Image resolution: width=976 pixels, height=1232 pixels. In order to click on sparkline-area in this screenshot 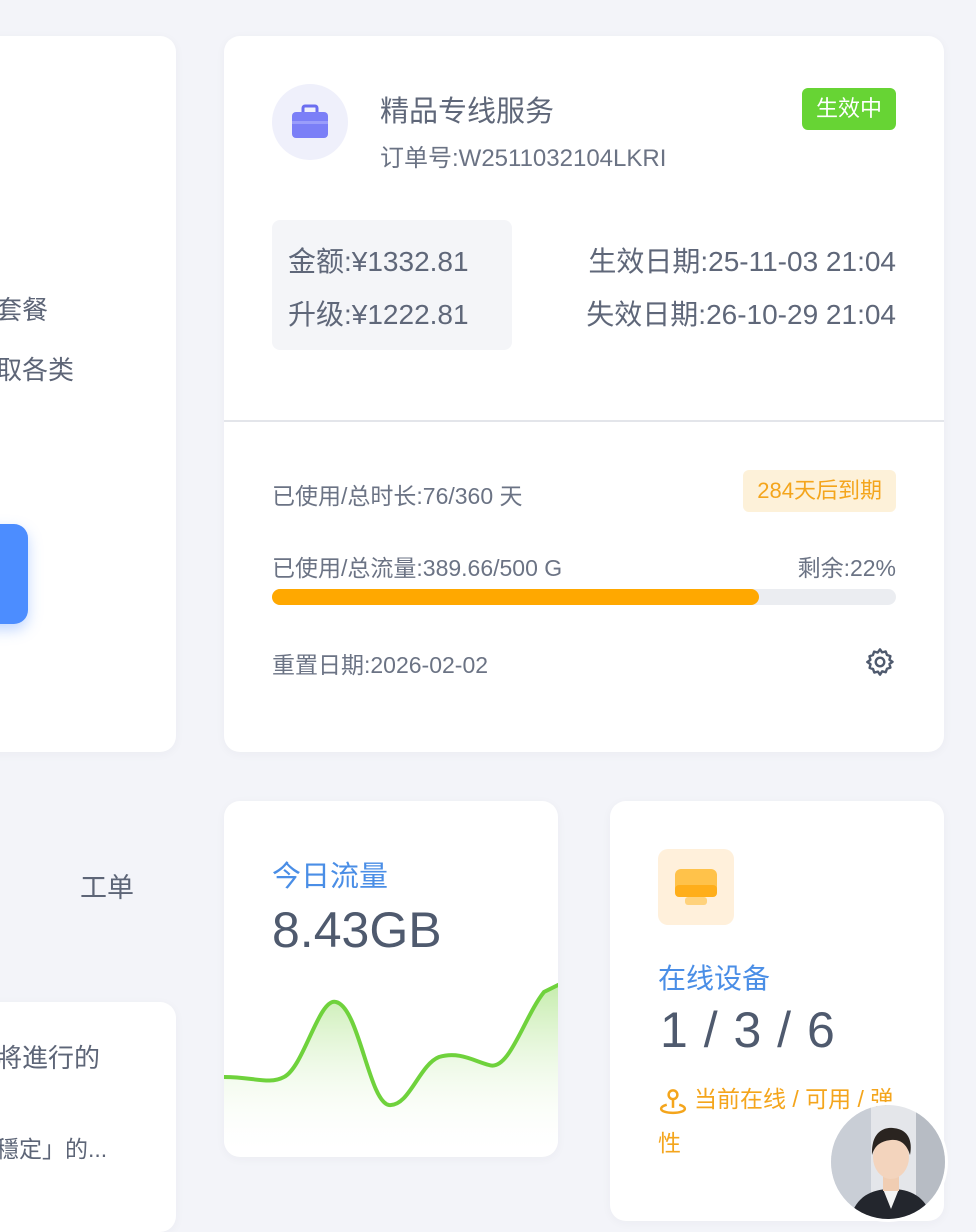, I will do `click(391, 1071)`.